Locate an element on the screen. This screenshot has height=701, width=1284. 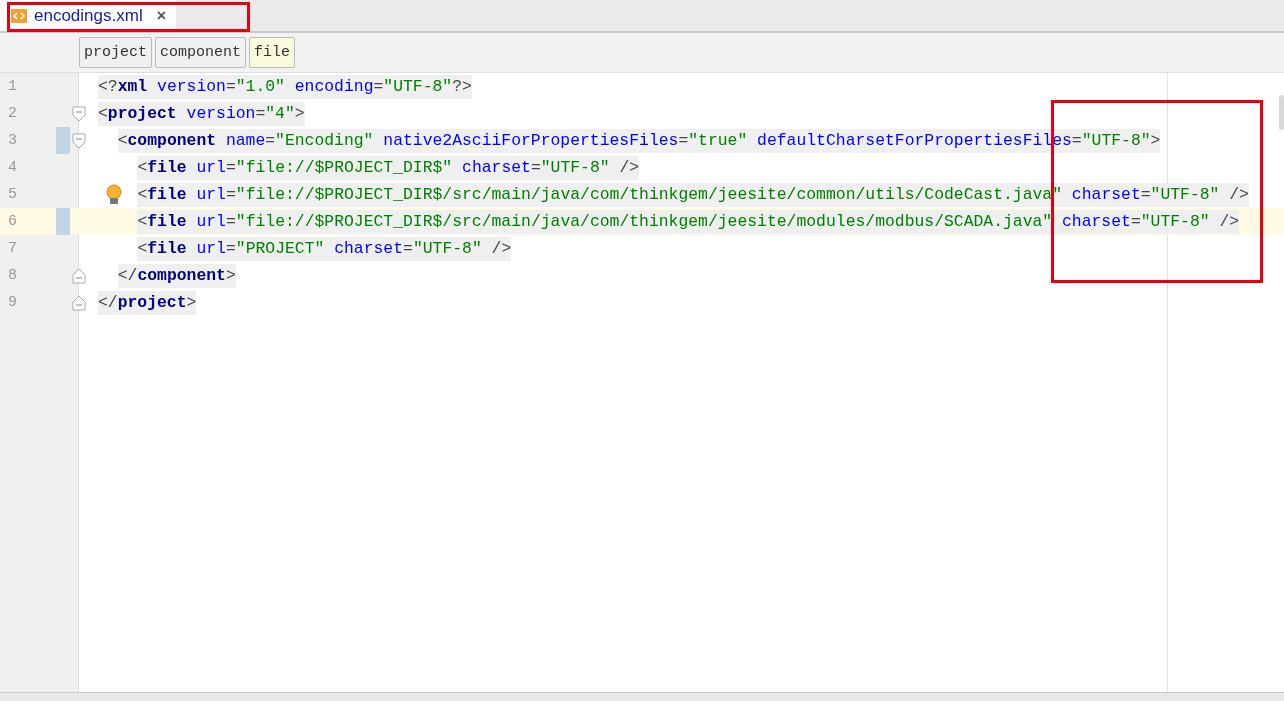
horizontal-scrollbar is located at coordinates (642, 696).